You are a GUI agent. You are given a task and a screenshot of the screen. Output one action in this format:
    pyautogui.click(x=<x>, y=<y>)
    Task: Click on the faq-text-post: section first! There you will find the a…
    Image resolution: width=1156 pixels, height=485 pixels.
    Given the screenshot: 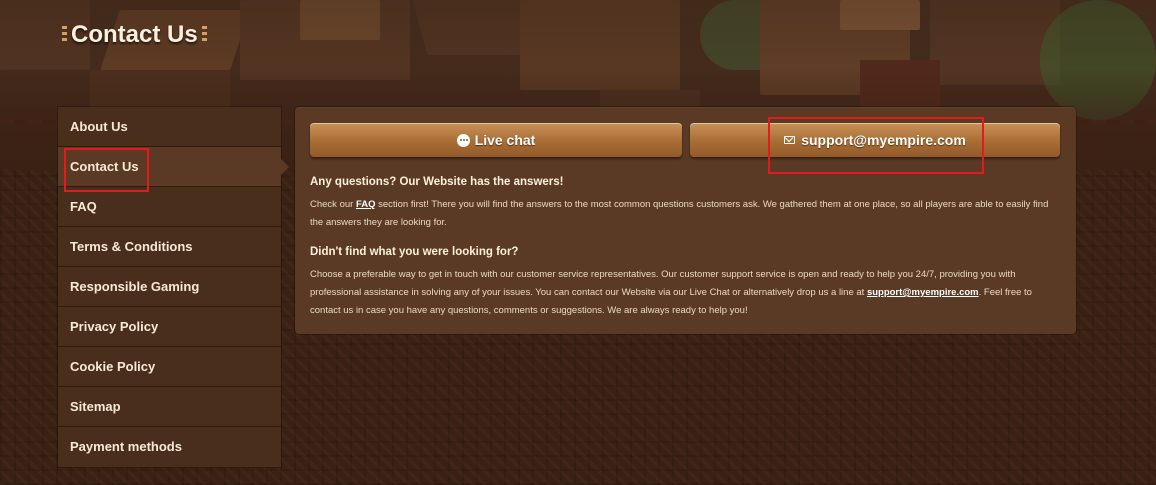 What is the action you would take?
    pyautogui.click(x=679, y=213)
    